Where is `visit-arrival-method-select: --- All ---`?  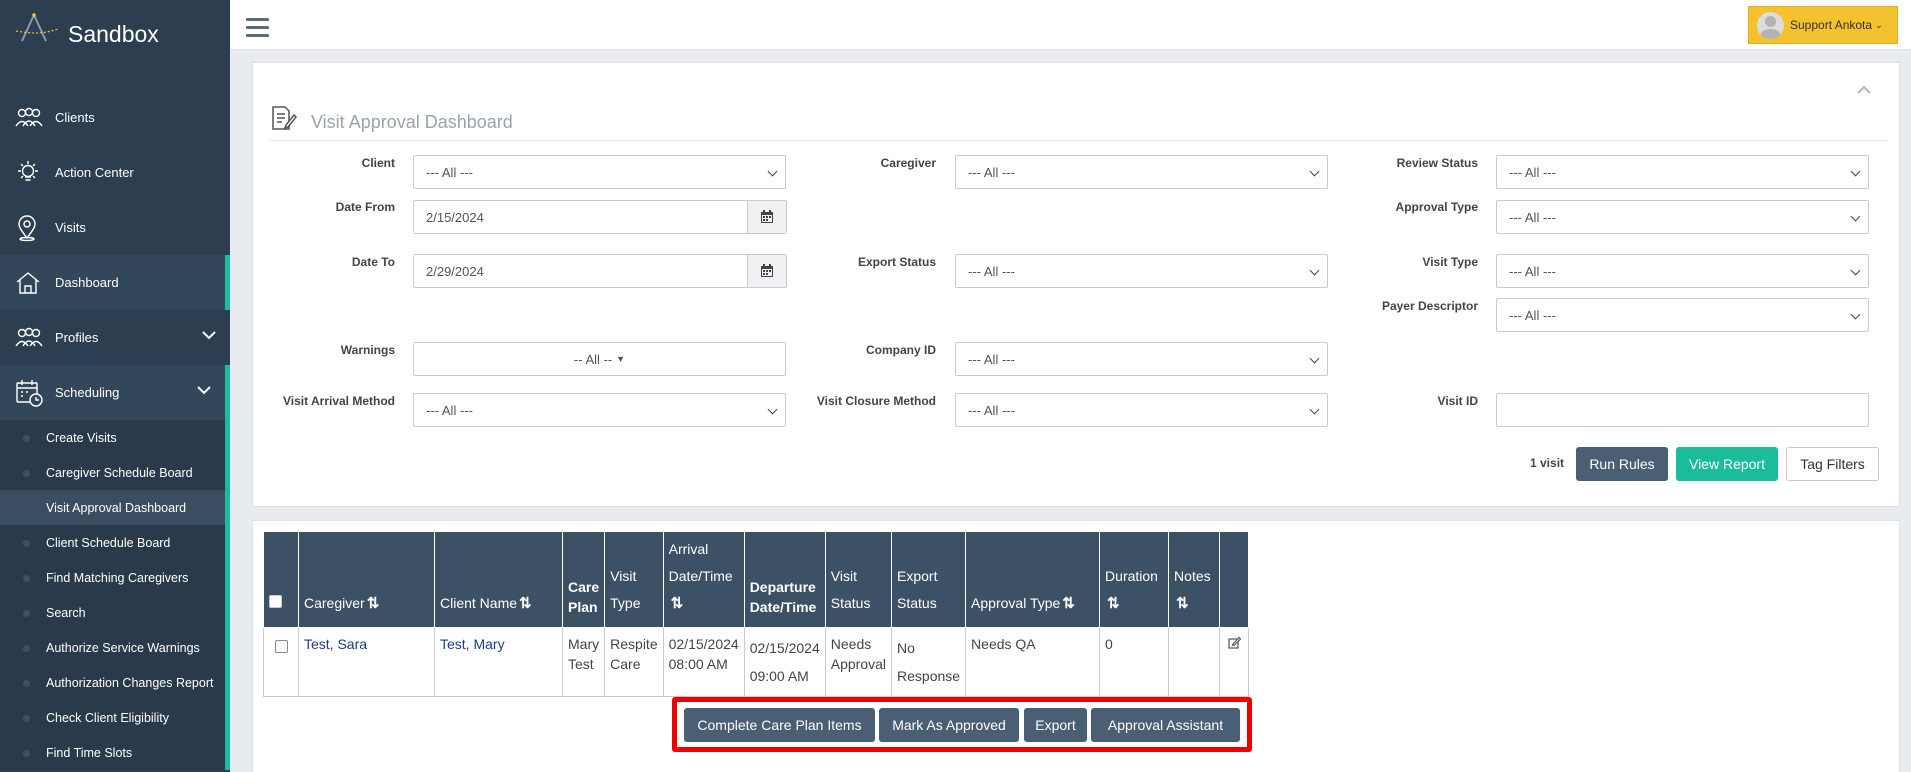 visit-arrival-method-select: --- All --- is located at coordinates (599, 410).